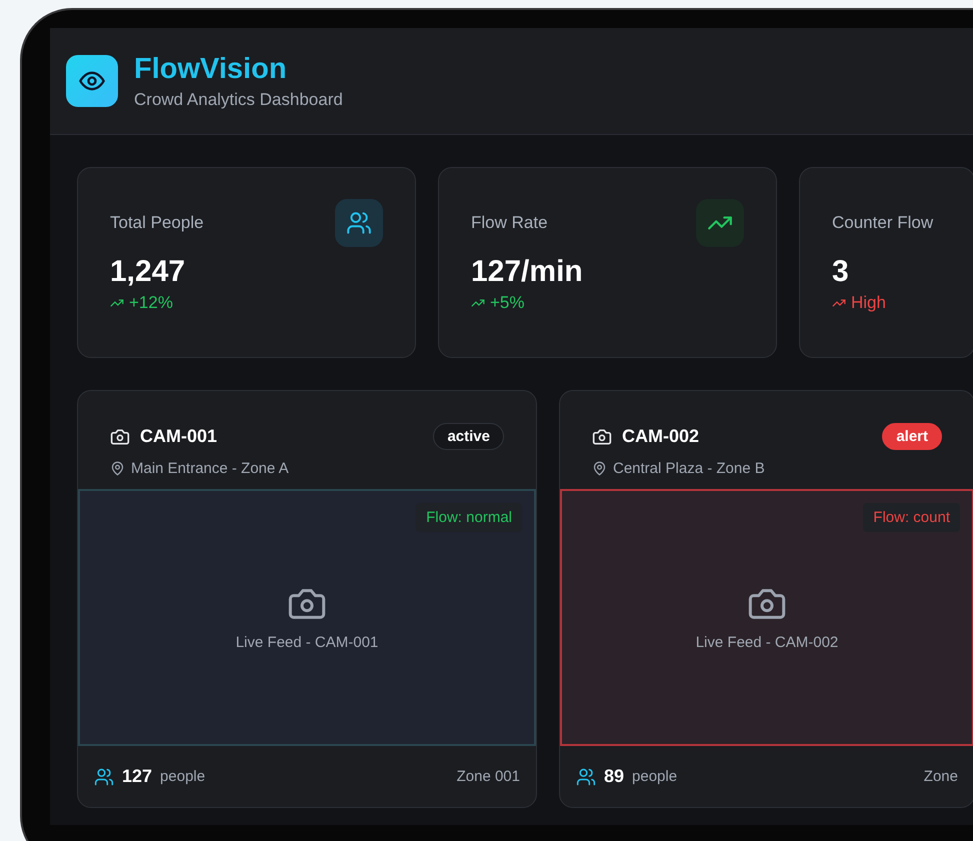 The width and height of the screenshot is (973, 841). Describe the element at coordinates (148, 272) in the screenshot. I see `stat-value: 1,247` at that location.